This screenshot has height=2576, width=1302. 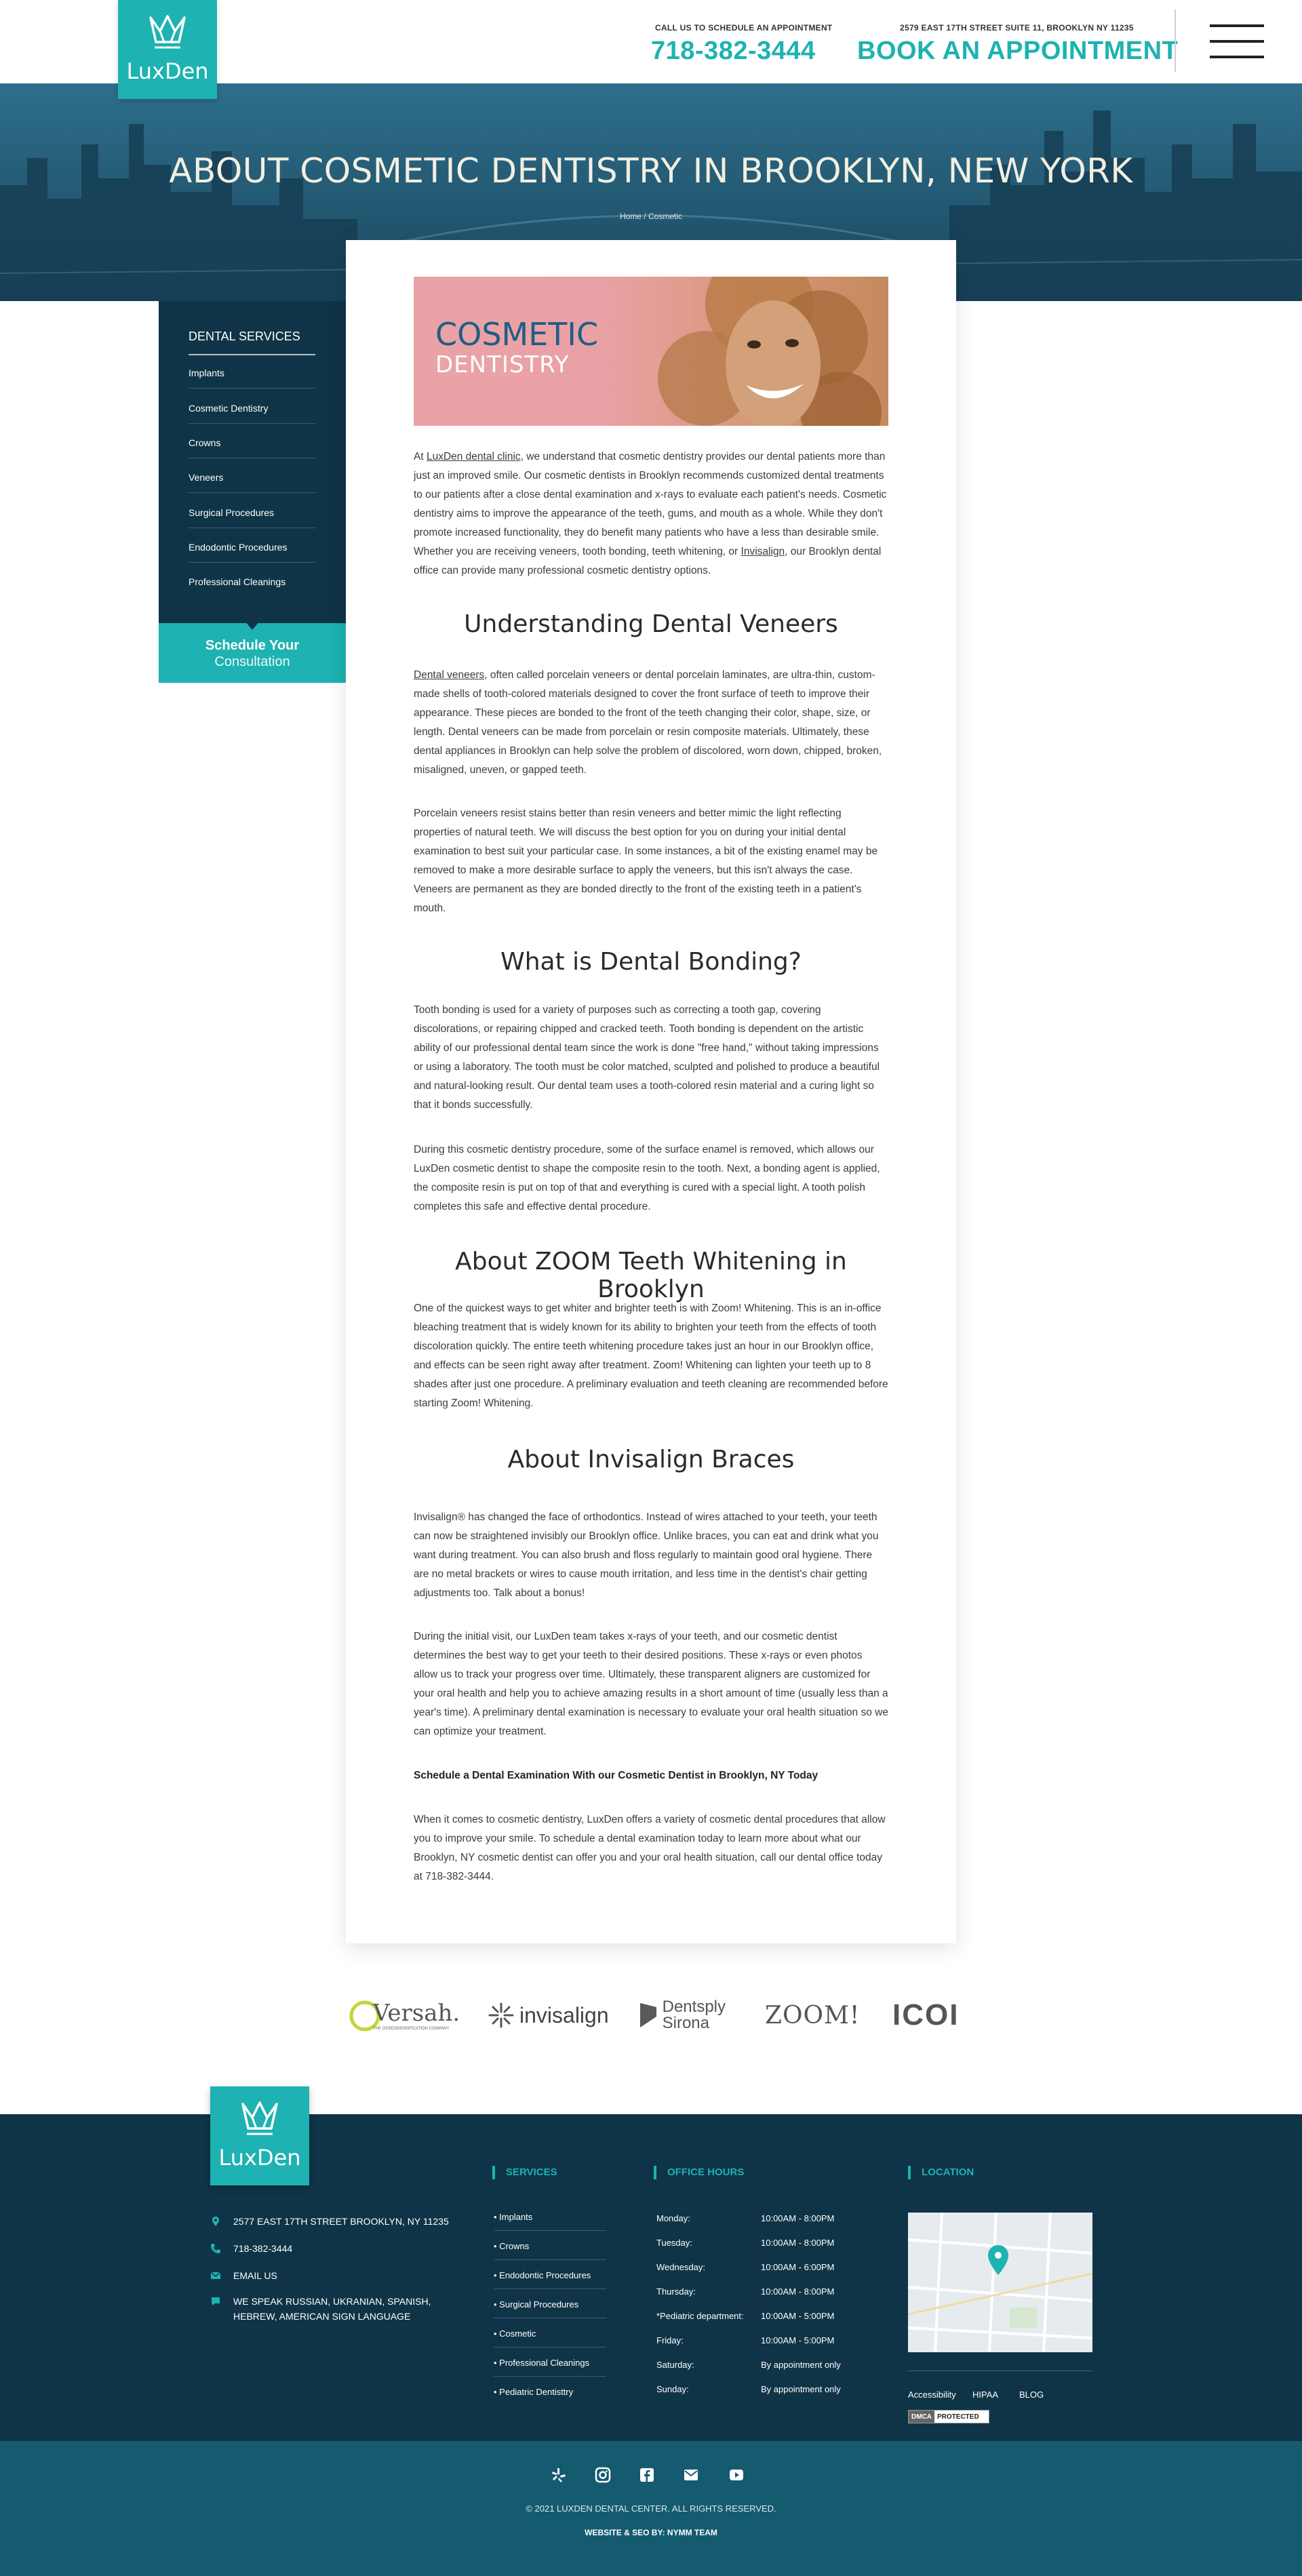 I want to click on partner-logo-dentsply: Dentsply Sirona, so click(x=681, y=2016).